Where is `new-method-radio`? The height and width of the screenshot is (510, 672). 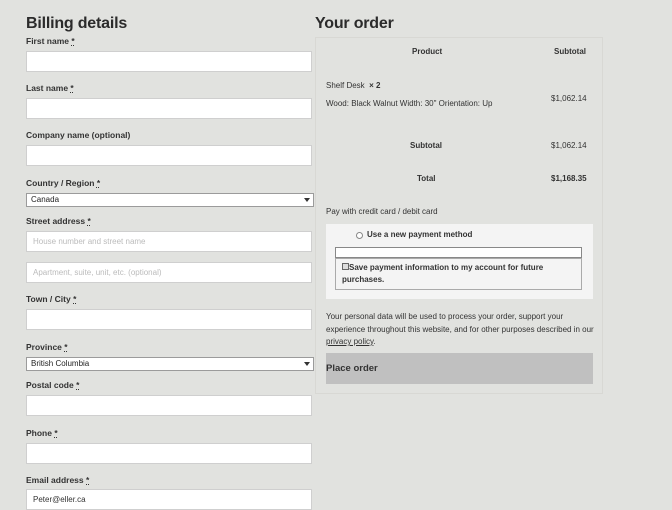
new-method-radio is located at coordinates (359, 235).